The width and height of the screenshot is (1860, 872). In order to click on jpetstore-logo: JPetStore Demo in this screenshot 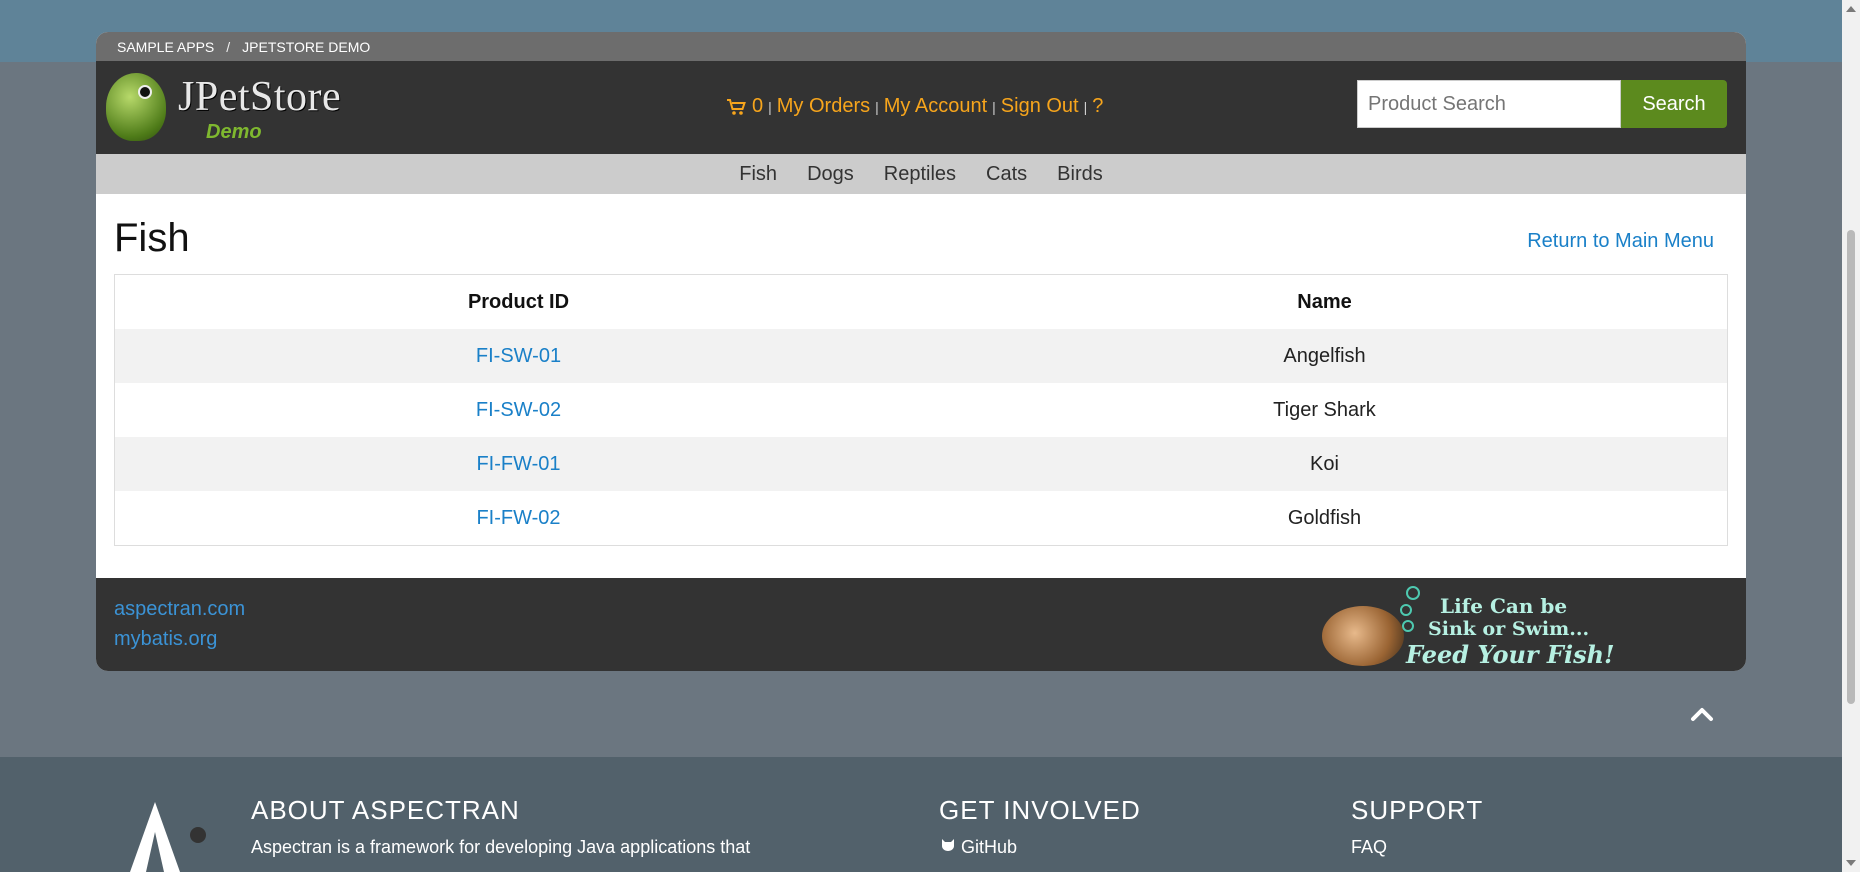, I will do `click(236, 107)`.